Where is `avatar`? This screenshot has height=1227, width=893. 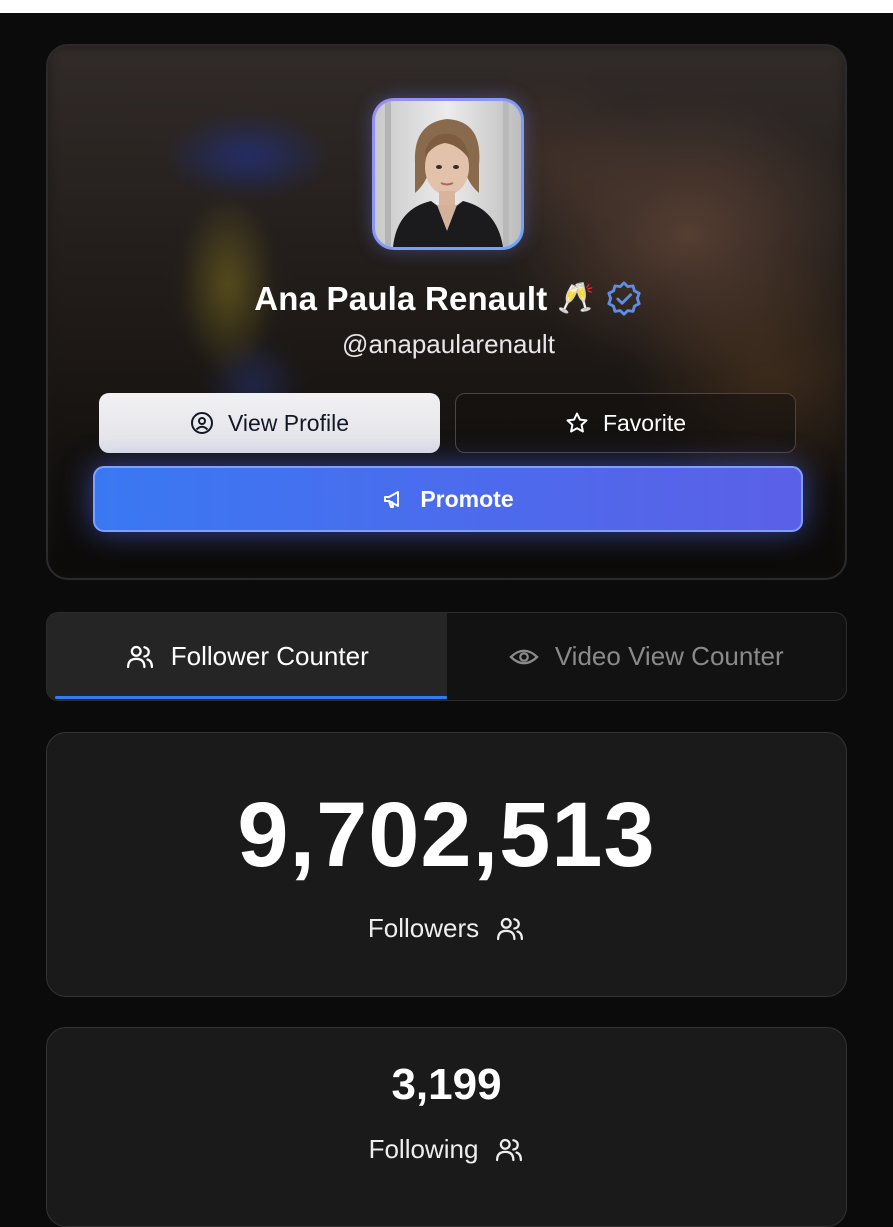
avatar is located at coordinates (448, 174).